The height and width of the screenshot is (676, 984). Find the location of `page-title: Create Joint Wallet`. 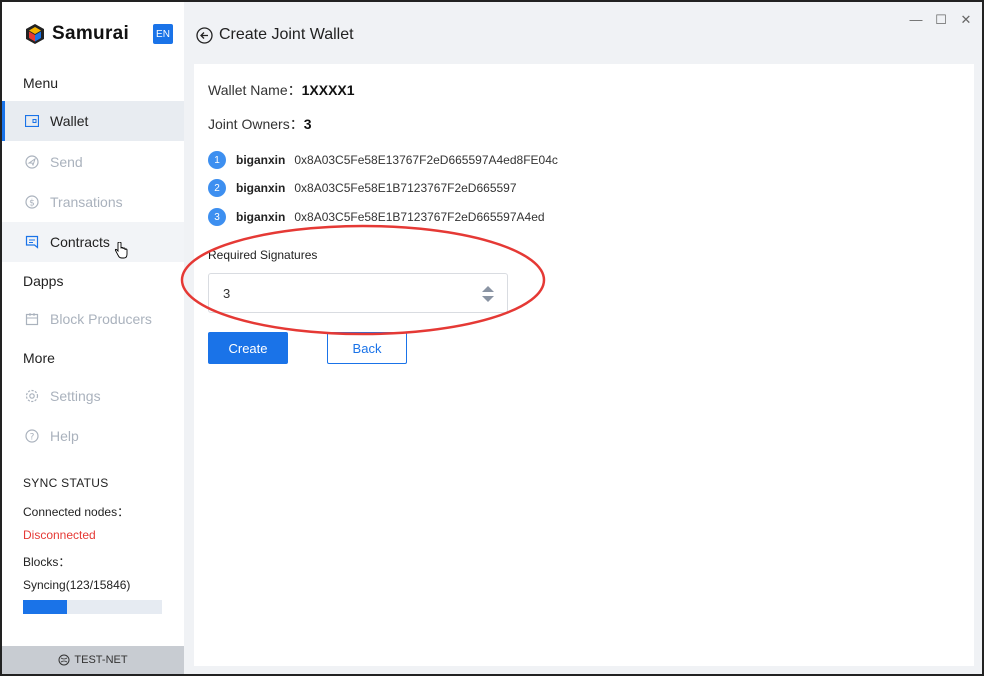

page-title: Create Joint Wallet is located at coordinates (286, 34).